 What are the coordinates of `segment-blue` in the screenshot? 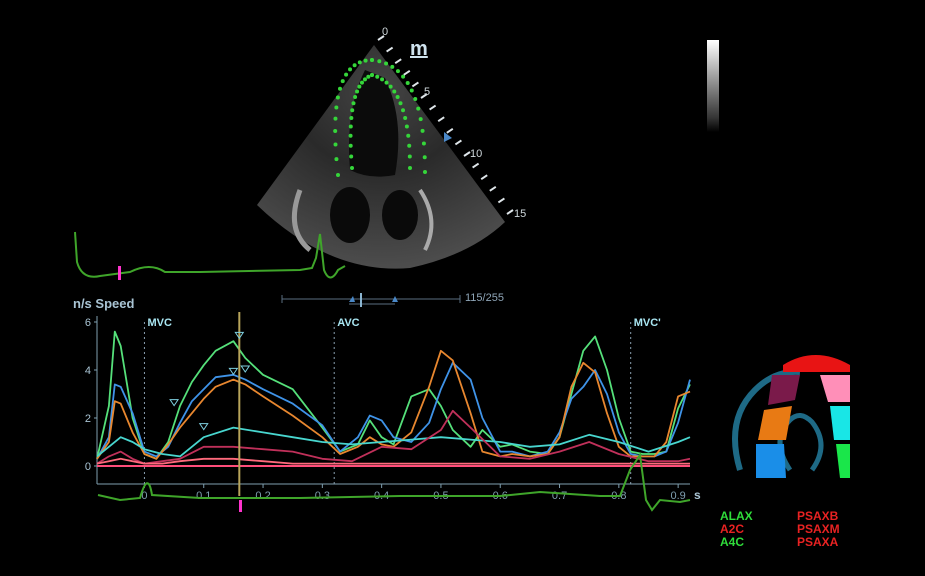 It's located at (771, 461).